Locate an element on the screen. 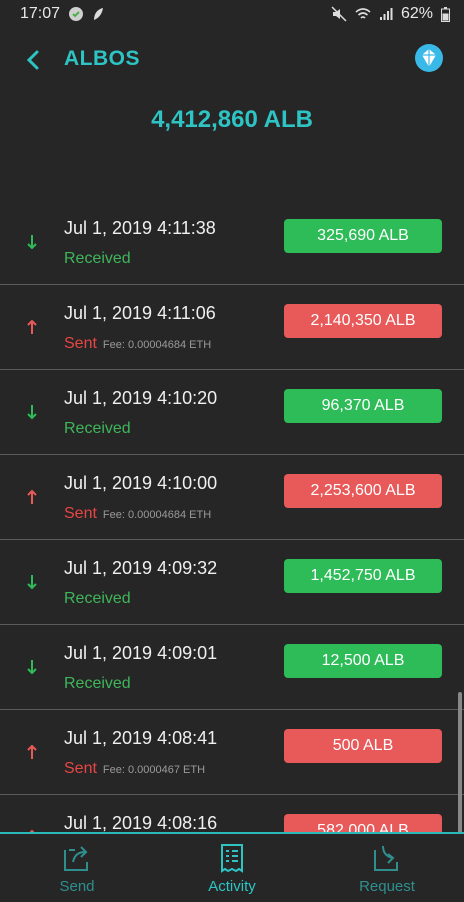 This screenshot has height=902, width=464. transaction-amount-badge: 1,452,750 ALB is located at coordinates (363, 576).